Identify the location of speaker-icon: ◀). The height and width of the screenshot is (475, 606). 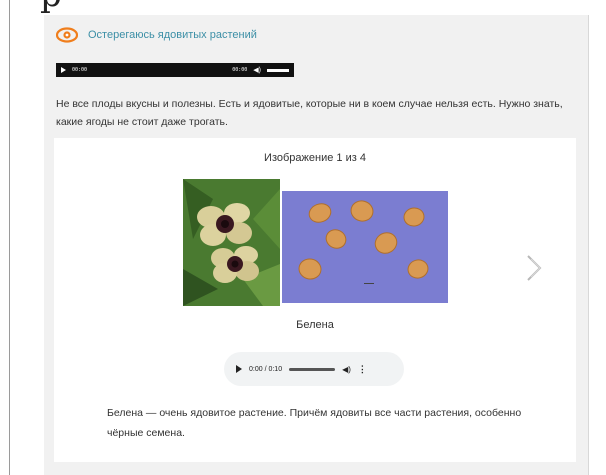
(346, 369).